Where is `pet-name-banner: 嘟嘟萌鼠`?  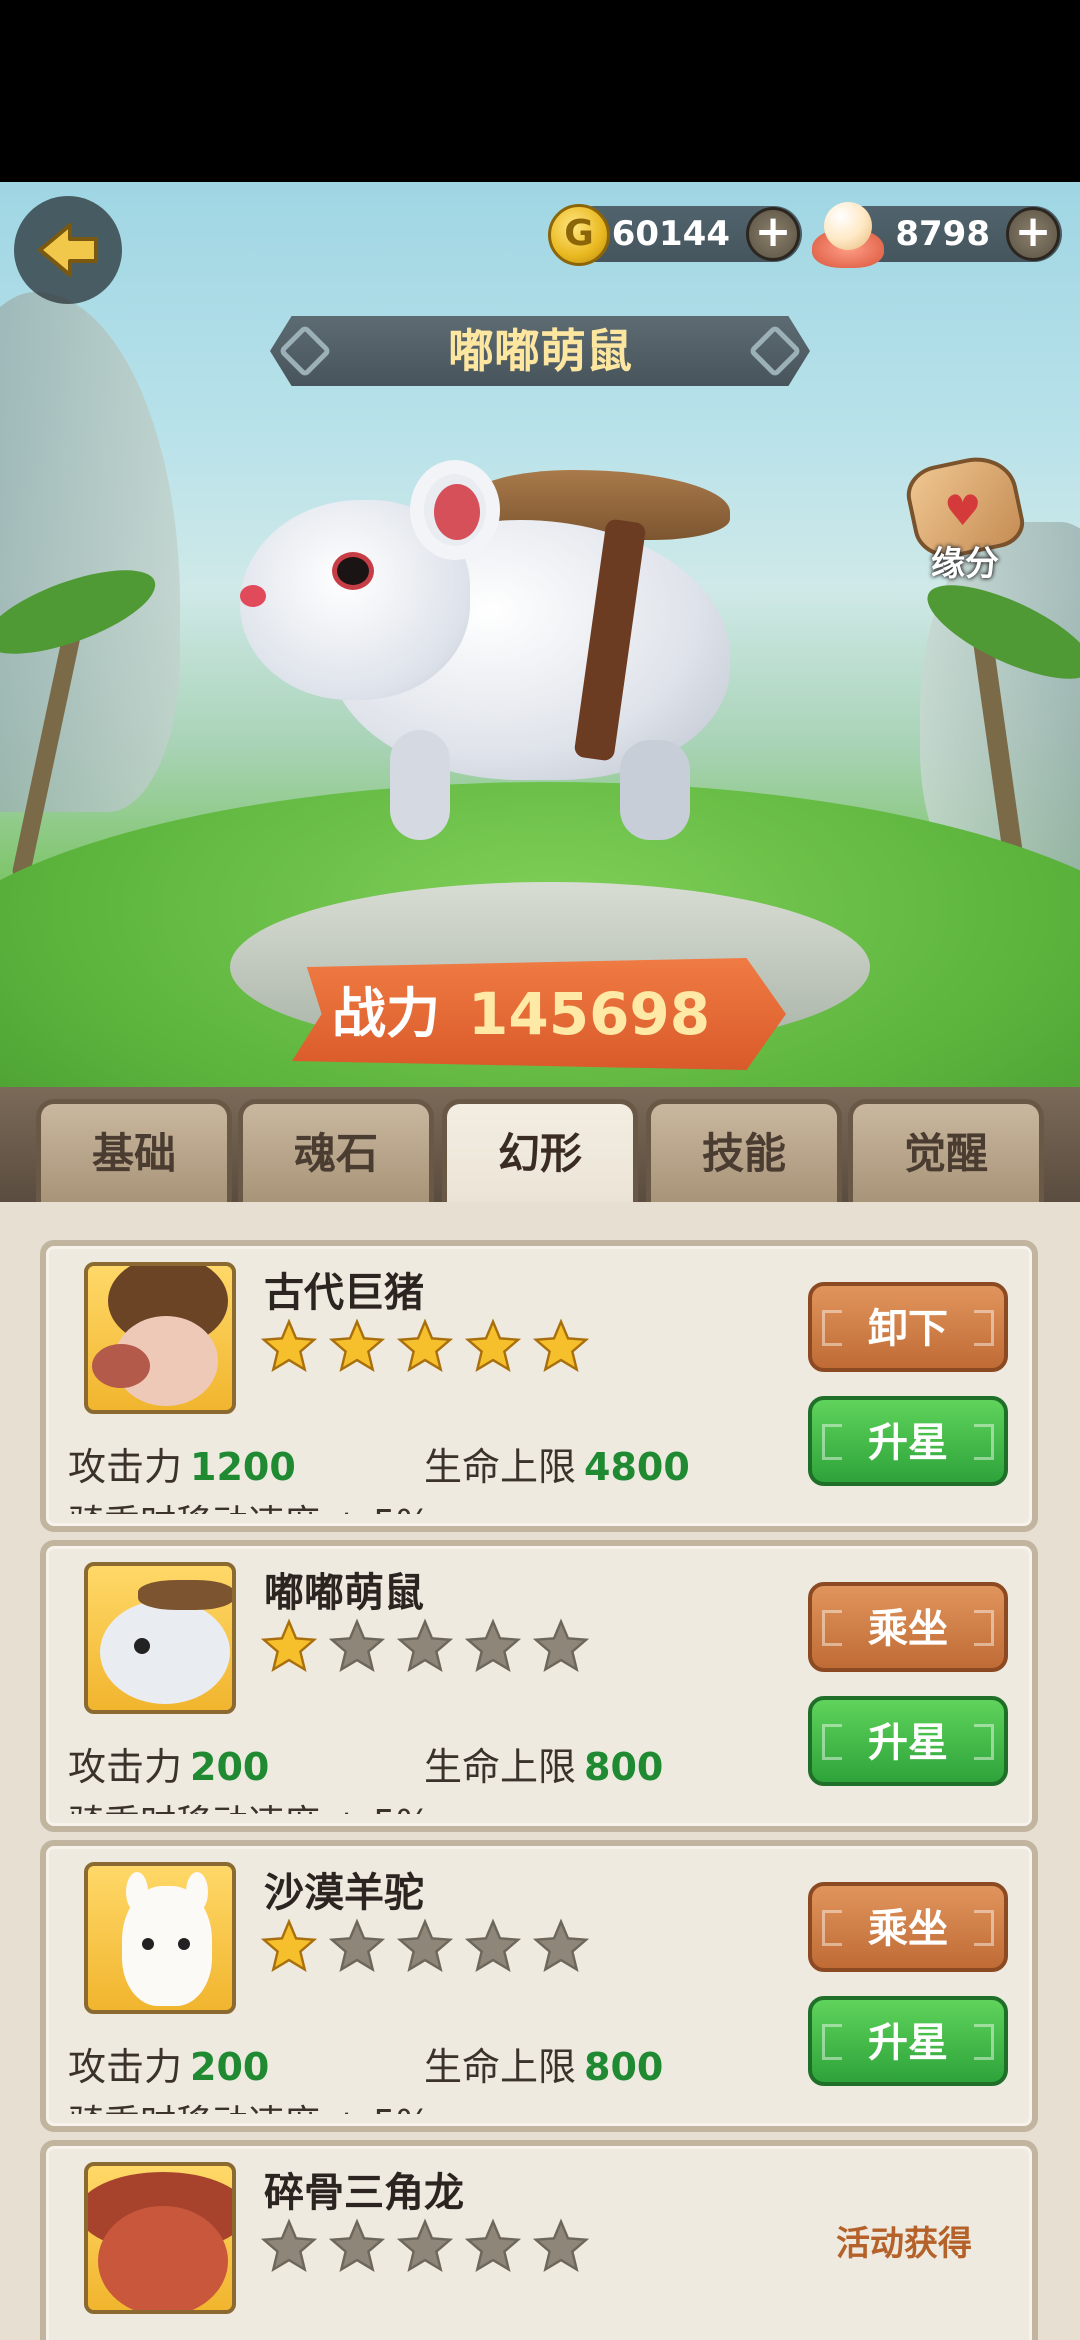 pet-name-banner: 嘟嘟萌鼠 is located at coordinates (540, 351).